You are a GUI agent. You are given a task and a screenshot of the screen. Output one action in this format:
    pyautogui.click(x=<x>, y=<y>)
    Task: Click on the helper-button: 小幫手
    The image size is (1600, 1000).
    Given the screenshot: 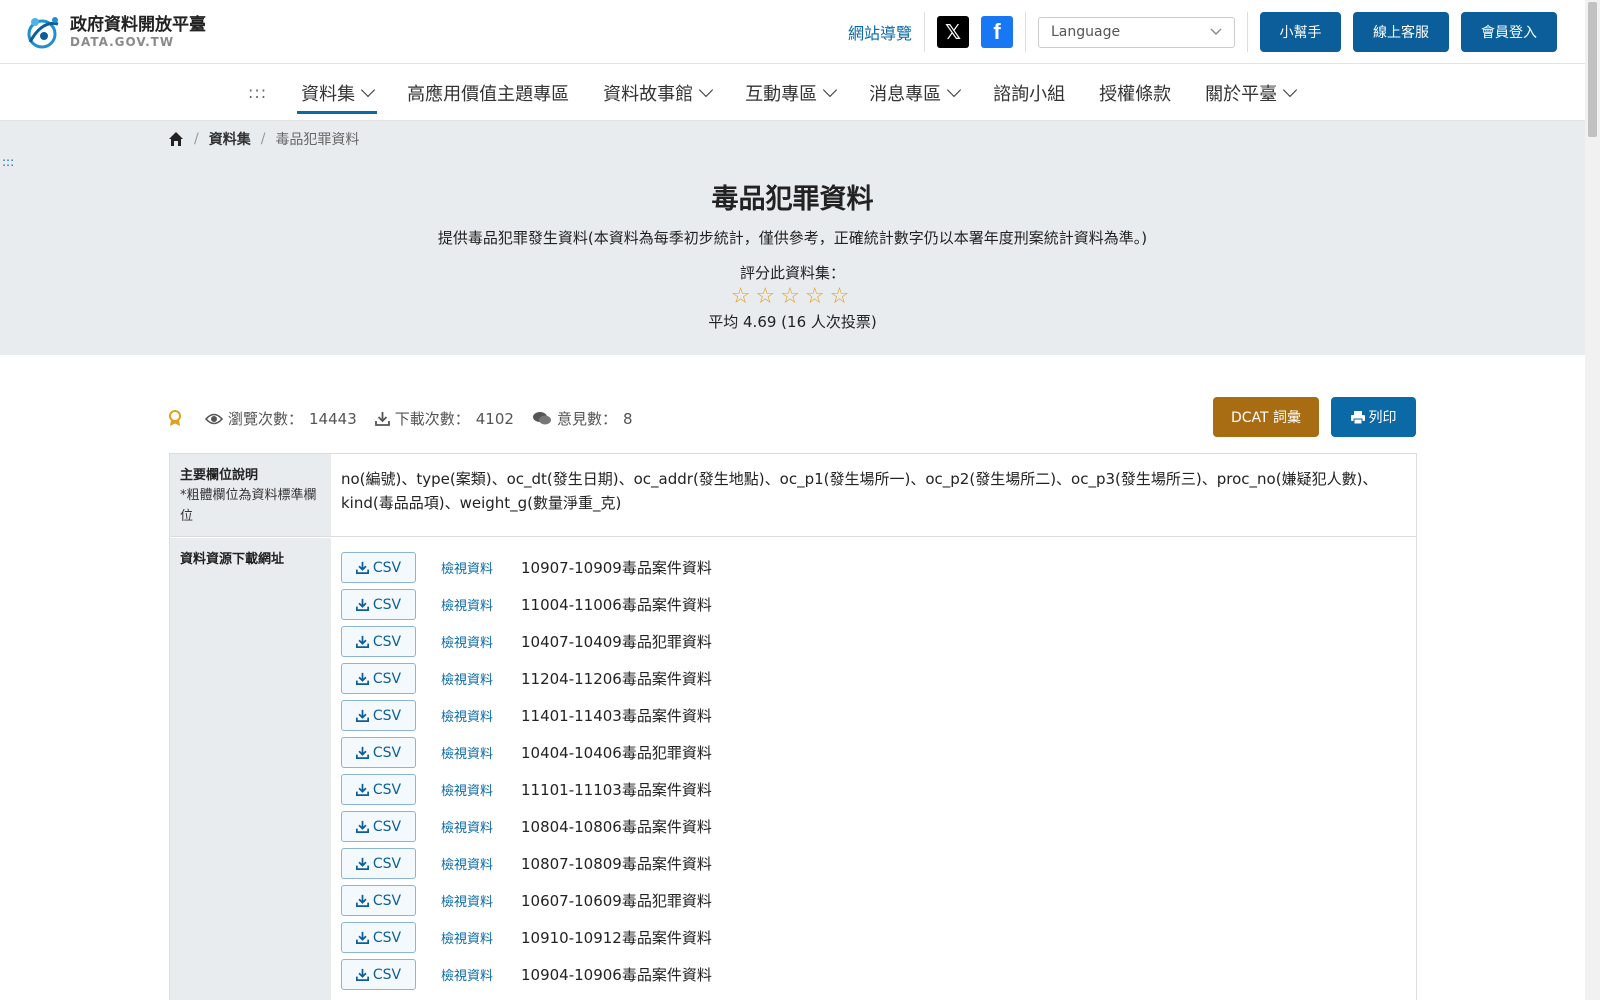 What is the action you would take?
    pyautogui.click(x=1300, y=32)
    